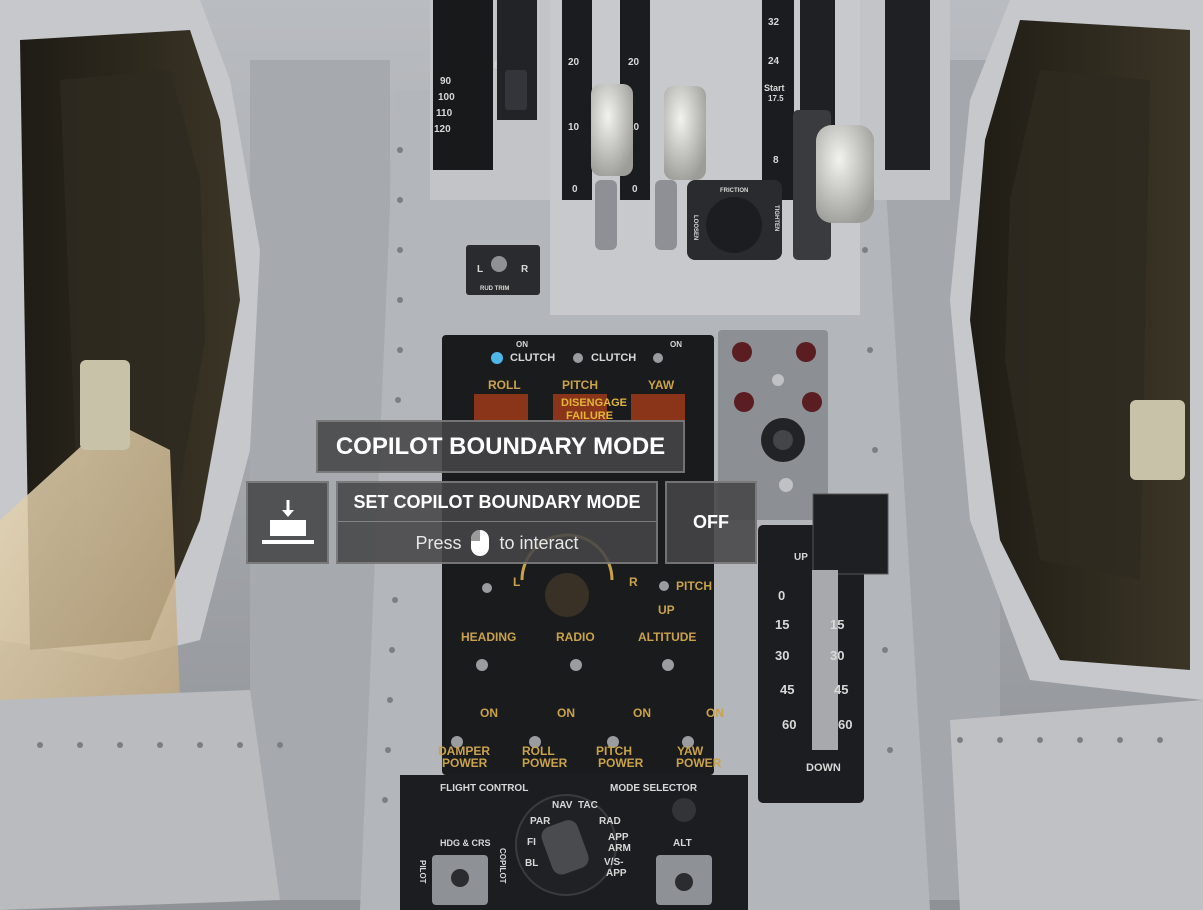  Describe the element at coordinates (497, 543) in the screenshot. I see `hud-hint: Press to interact` at that location.